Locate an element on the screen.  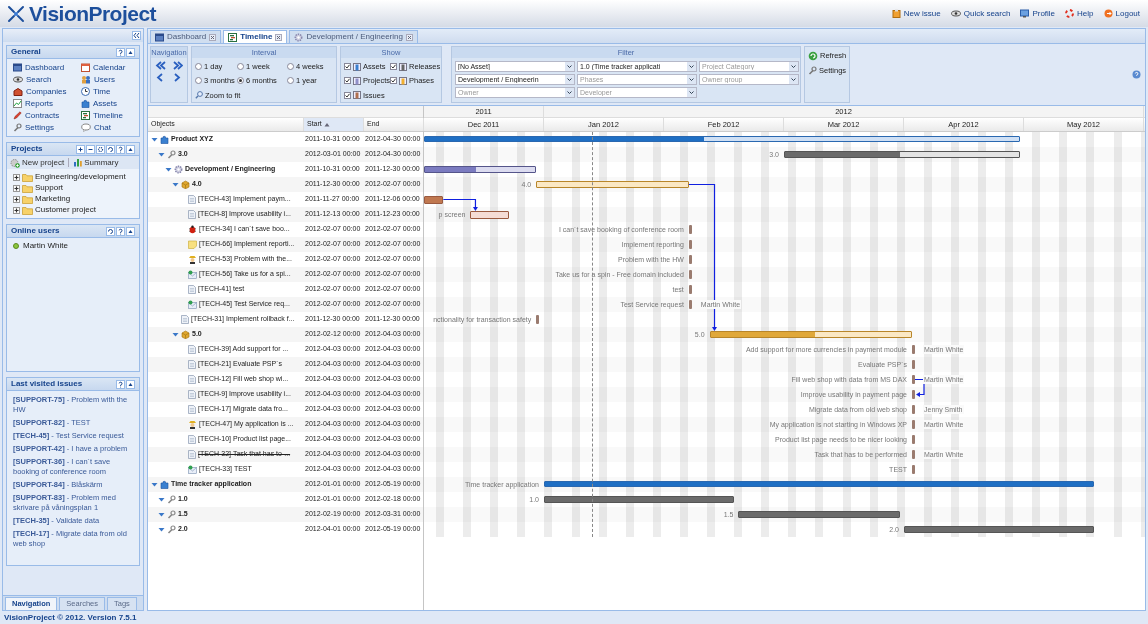
add-icon is located at coordinates (80, 149).